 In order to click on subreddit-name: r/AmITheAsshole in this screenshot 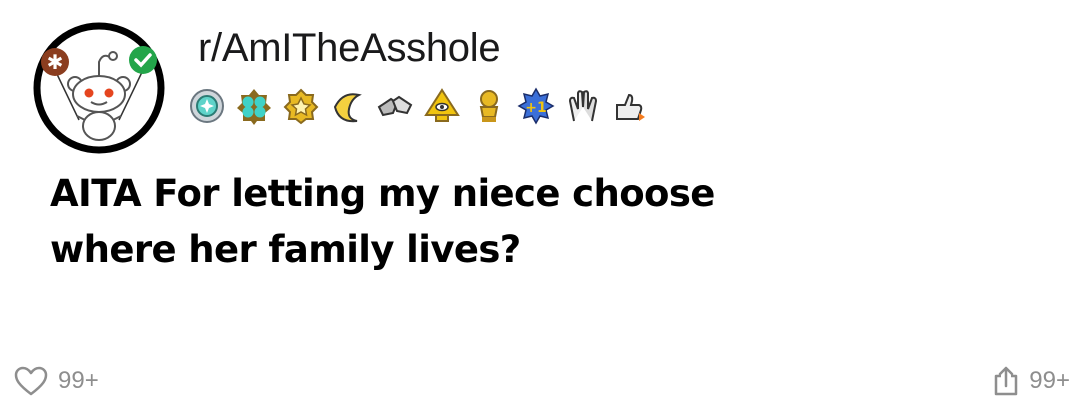, I will do `click(349, 48)`.